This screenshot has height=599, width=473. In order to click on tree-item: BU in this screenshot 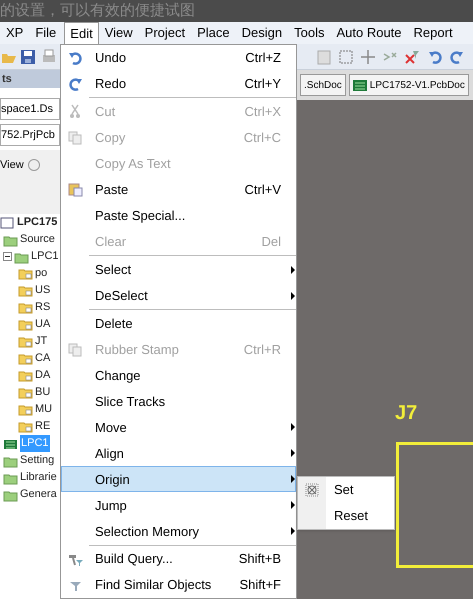, I will do `click(42, 392)`.